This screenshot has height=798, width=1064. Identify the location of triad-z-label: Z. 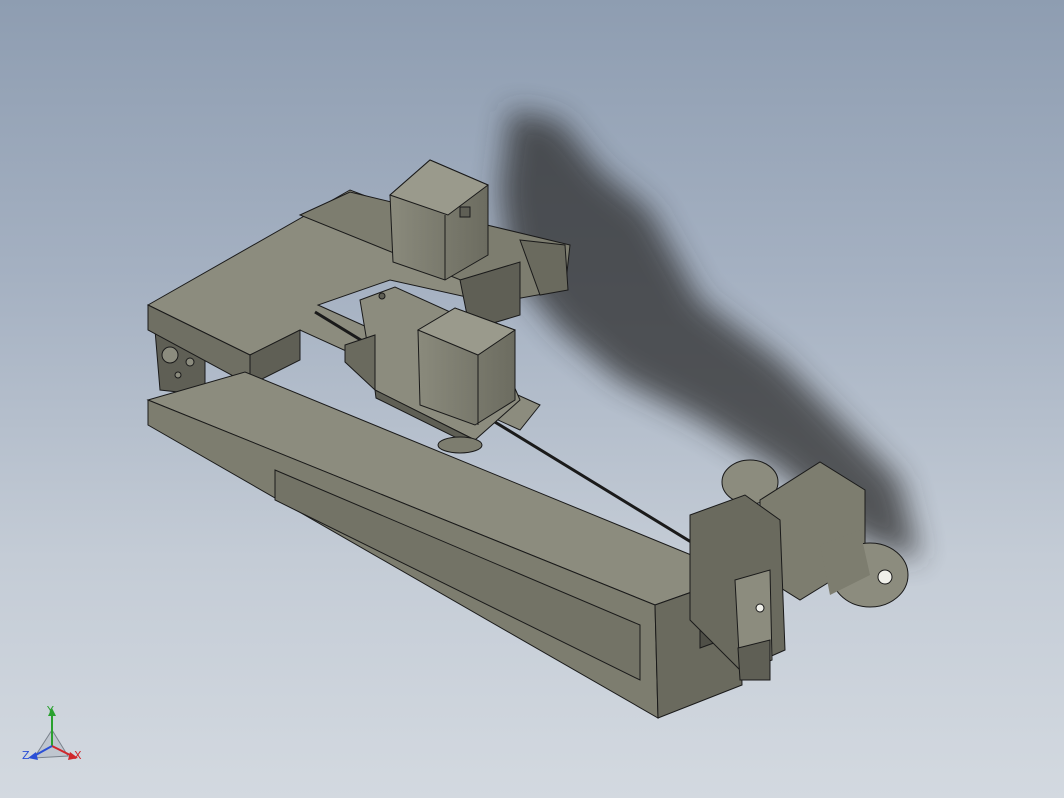
(26, 755).